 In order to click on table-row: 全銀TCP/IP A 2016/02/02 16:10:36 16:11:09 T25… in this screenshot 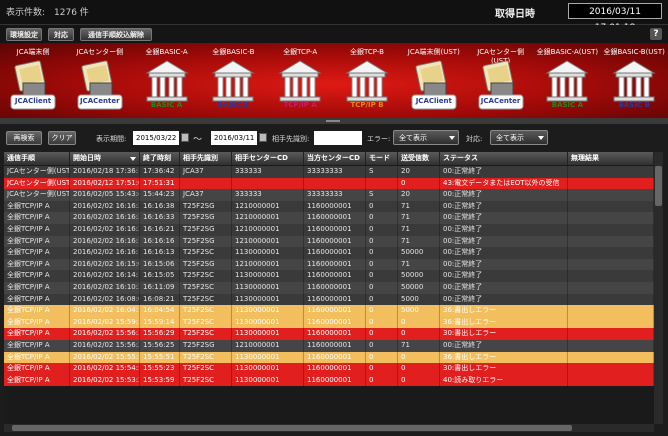, I will do `click(329, 288)`.